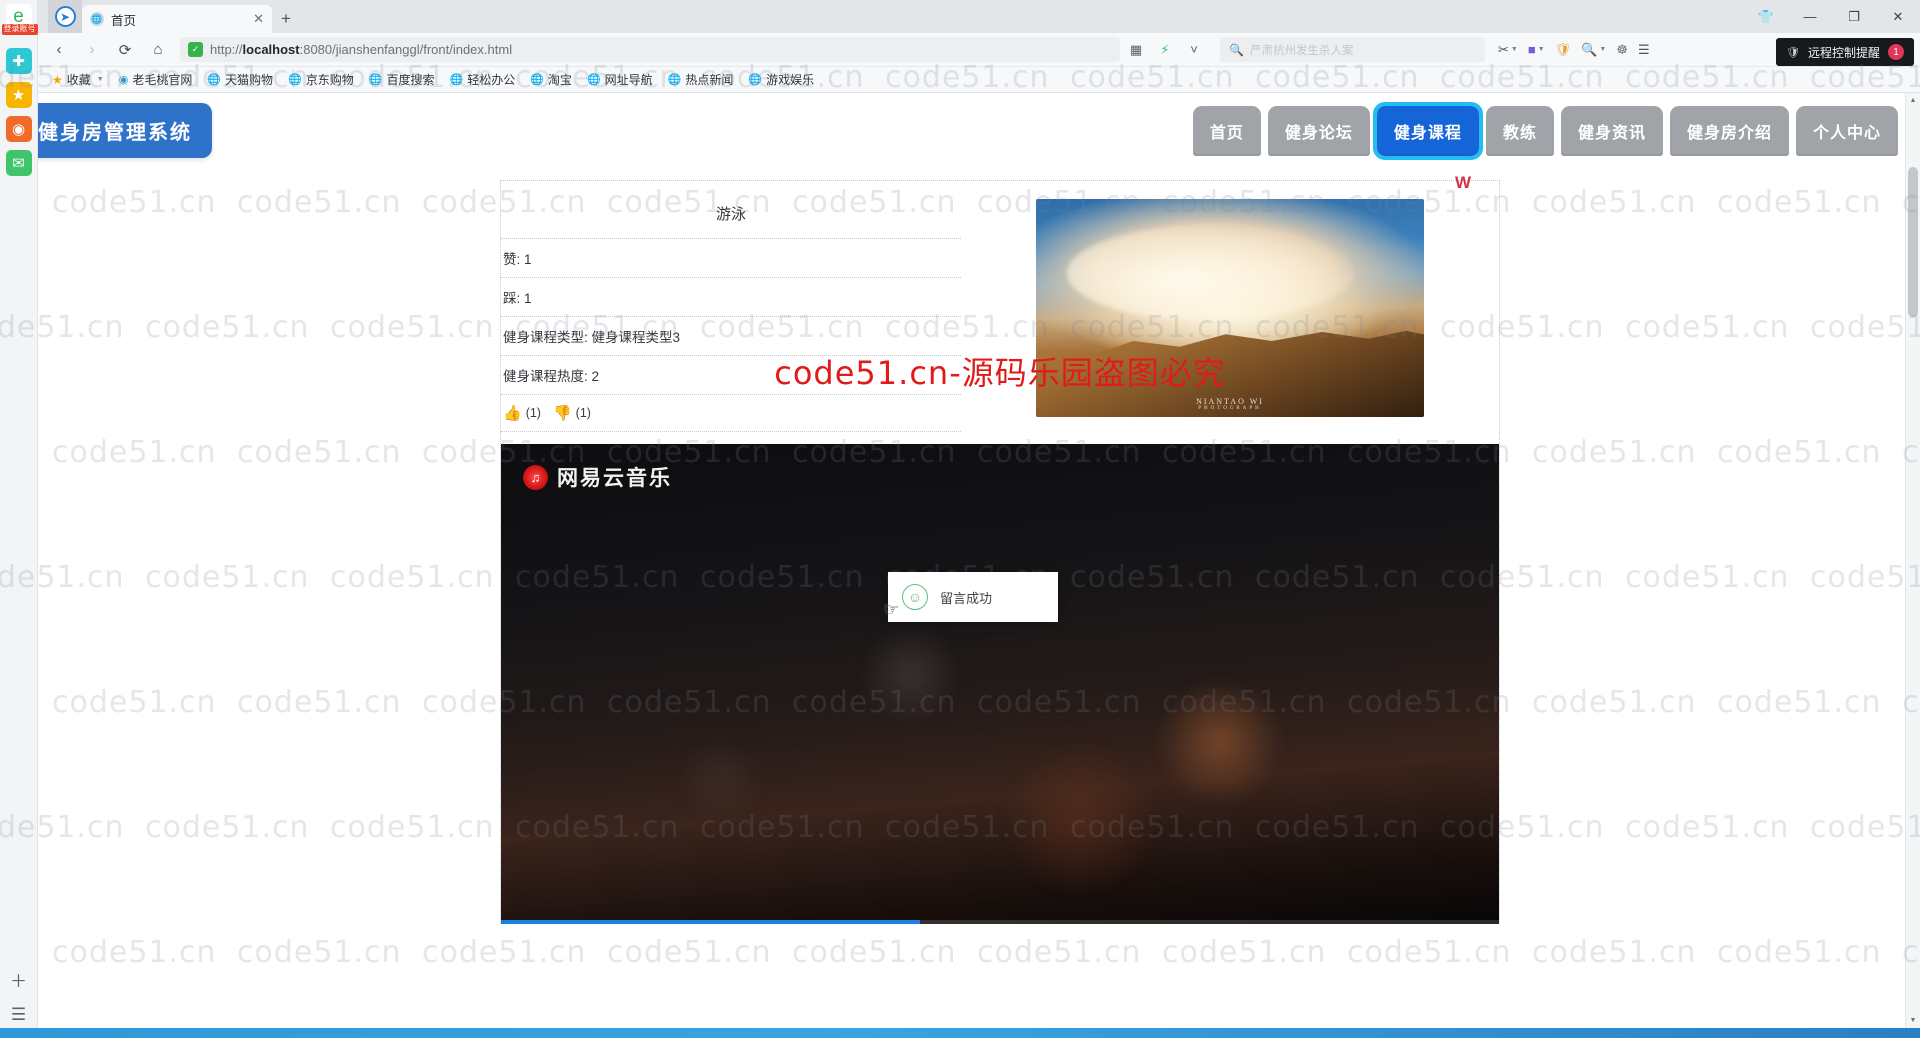 The height and width of the screenshot is (1038, 1920). Describe the element at coordinates (1136, 50) in the screenshot. I see `qr-code-button: ▦` at that location.